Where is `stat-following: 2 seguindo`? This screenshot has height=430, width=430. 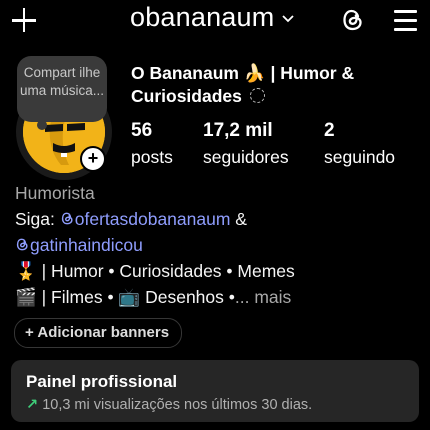
stat-following: 2 seguindo is located at coordinates (359, 144).